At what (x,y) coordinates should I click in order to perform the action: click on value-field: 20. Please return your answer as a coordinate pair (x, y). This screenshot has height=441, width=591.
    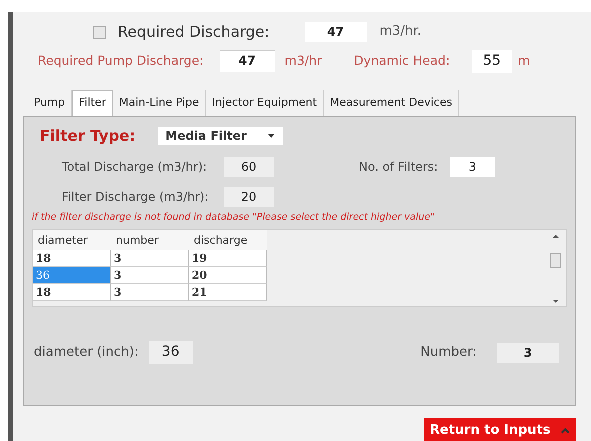
    Looking at the image, I should click on (249, 197).